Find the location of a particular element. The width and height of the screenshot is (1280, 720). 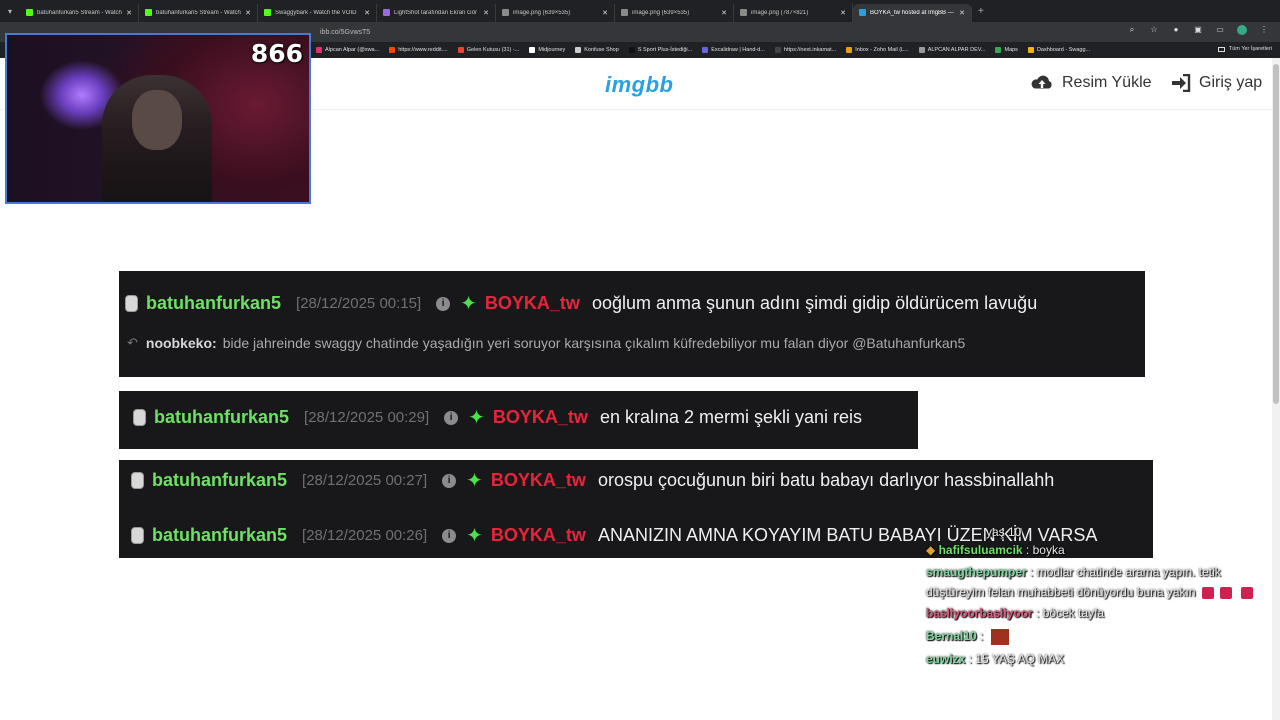

all-bookmarks-button: Tüm Yer İşaretleri is located at coordinates (1244, 49).